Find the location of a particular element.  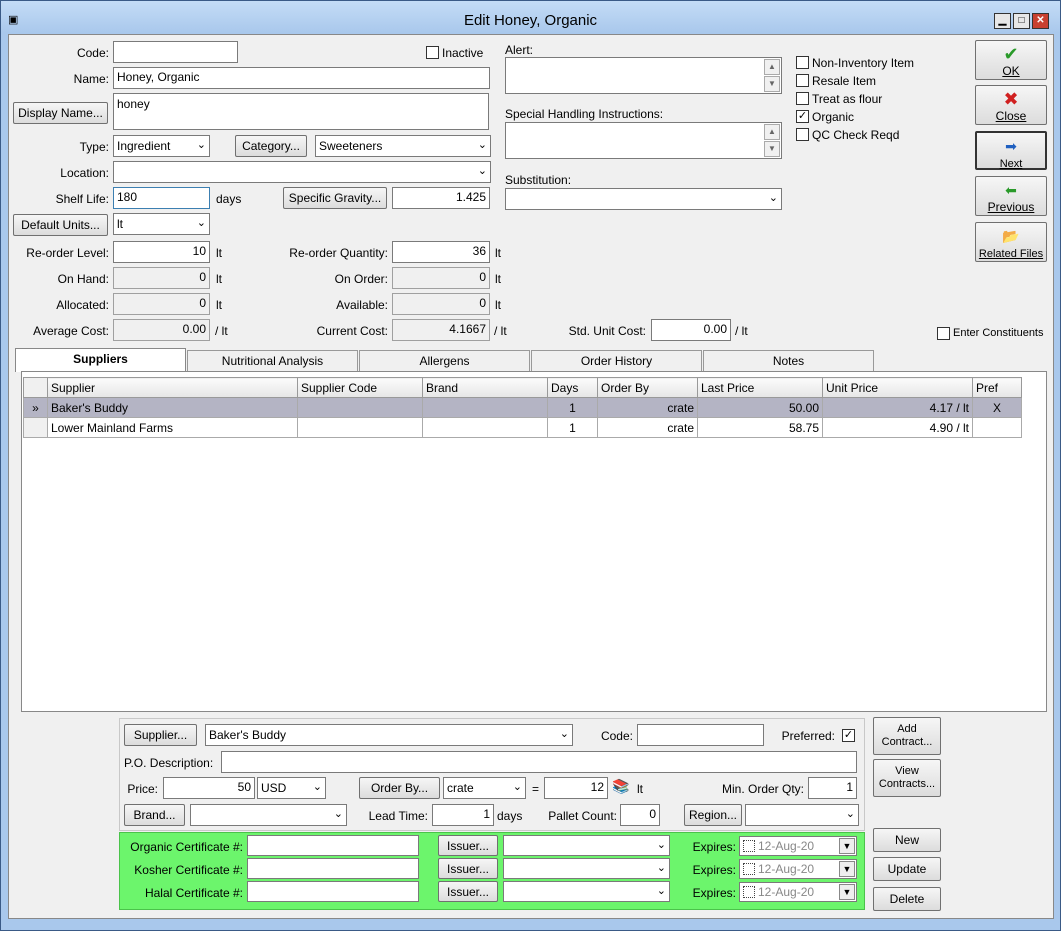

std-unit-cost-input: 0.00 is located at coordinates (691, 330).